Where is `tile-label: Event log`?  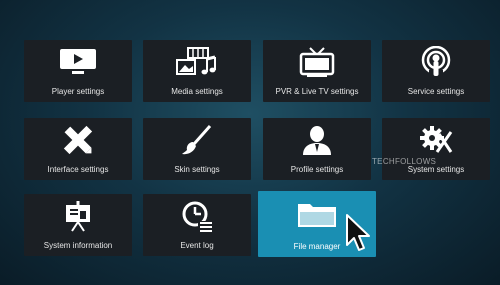 tile-label: Event log is located at coordinates (197, 245).